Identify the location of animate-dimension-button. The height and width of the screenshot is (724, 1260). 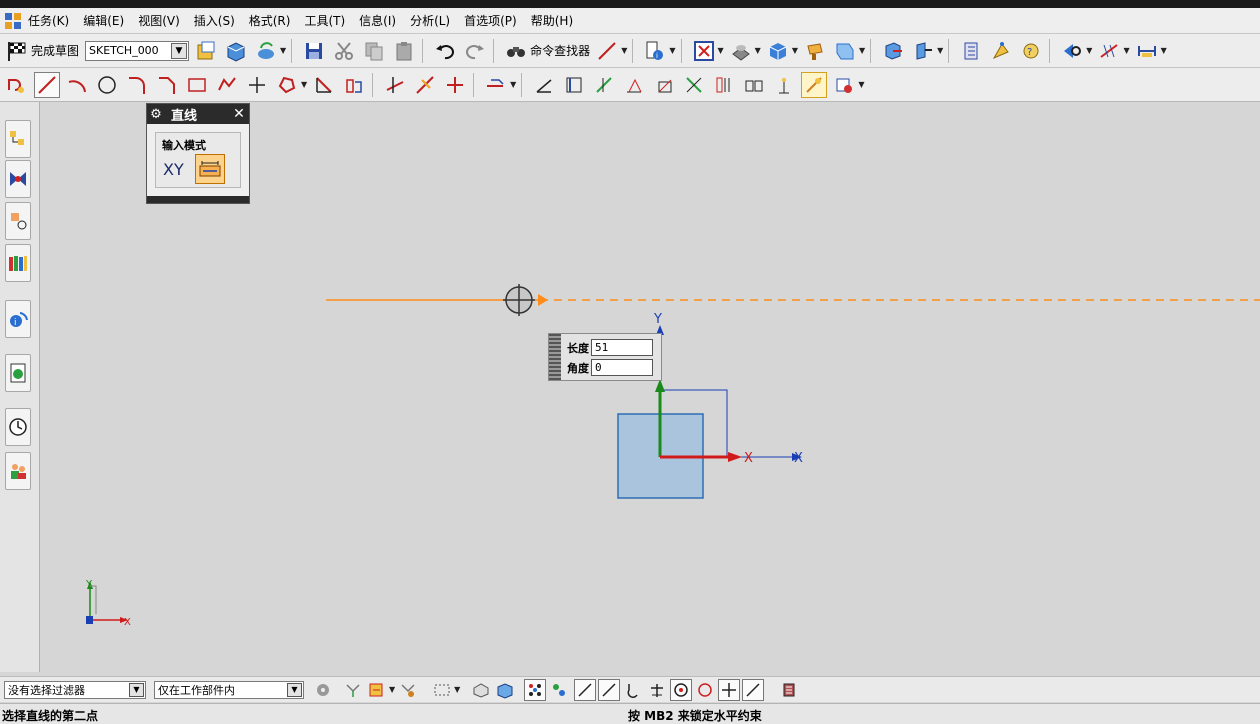
(754, 85).